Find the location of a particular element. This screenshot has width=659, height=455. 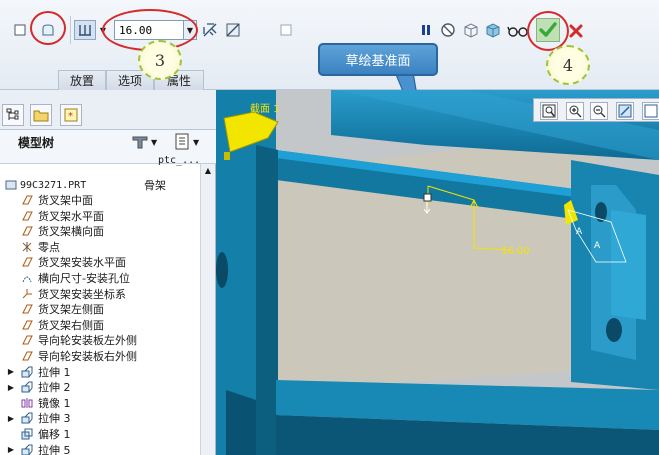

verify-icon is located at coordinates (471, 30).